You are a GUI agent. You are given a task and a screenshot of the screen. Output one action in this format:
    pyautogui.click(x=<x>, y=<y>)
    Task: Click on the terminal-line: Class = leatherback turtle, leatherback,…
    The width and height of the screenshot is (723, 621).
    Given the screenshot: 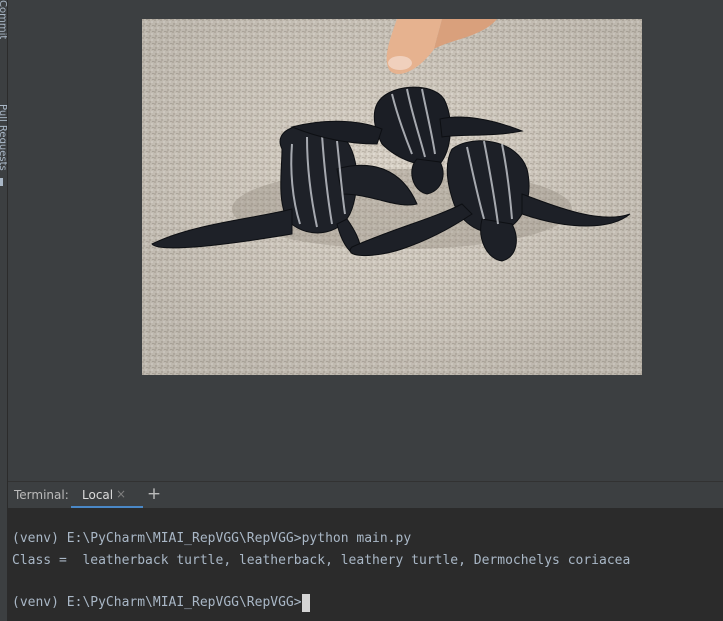 What is the action you would take?
    pyautogui.click(x=321, y=560)
    